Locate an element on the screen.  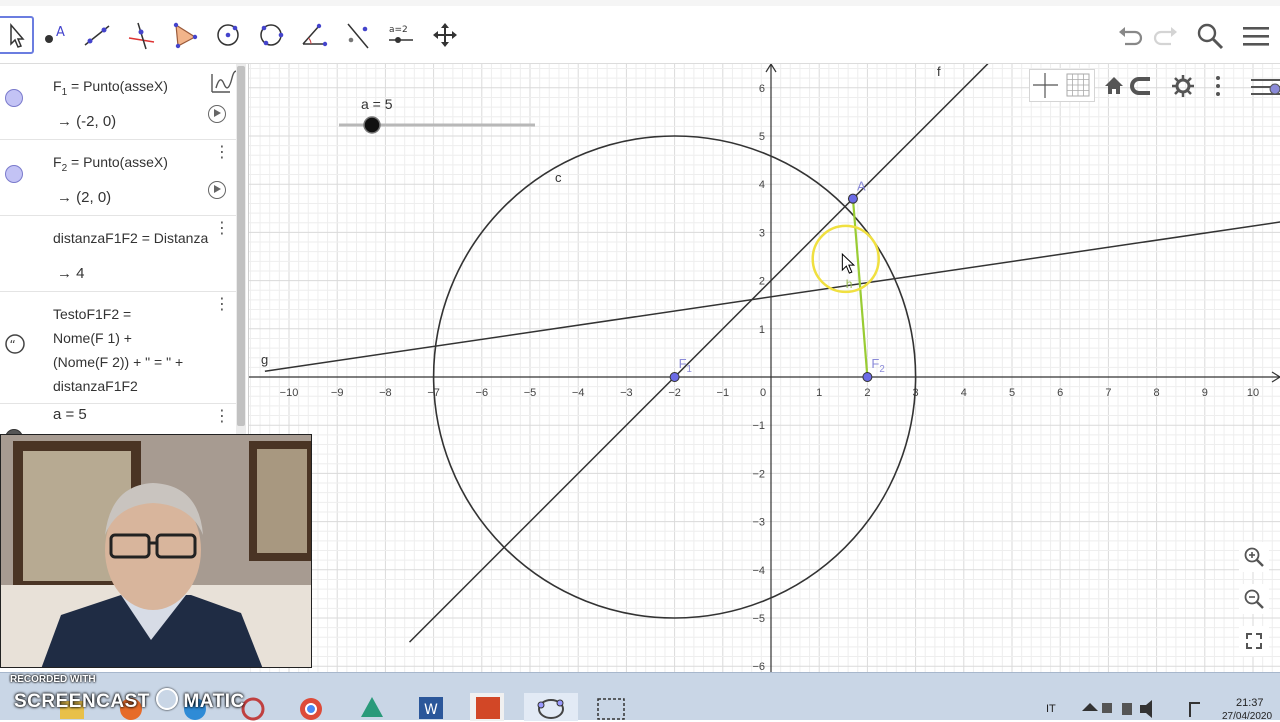
firefox-icon is located at coordinates (131, 709).